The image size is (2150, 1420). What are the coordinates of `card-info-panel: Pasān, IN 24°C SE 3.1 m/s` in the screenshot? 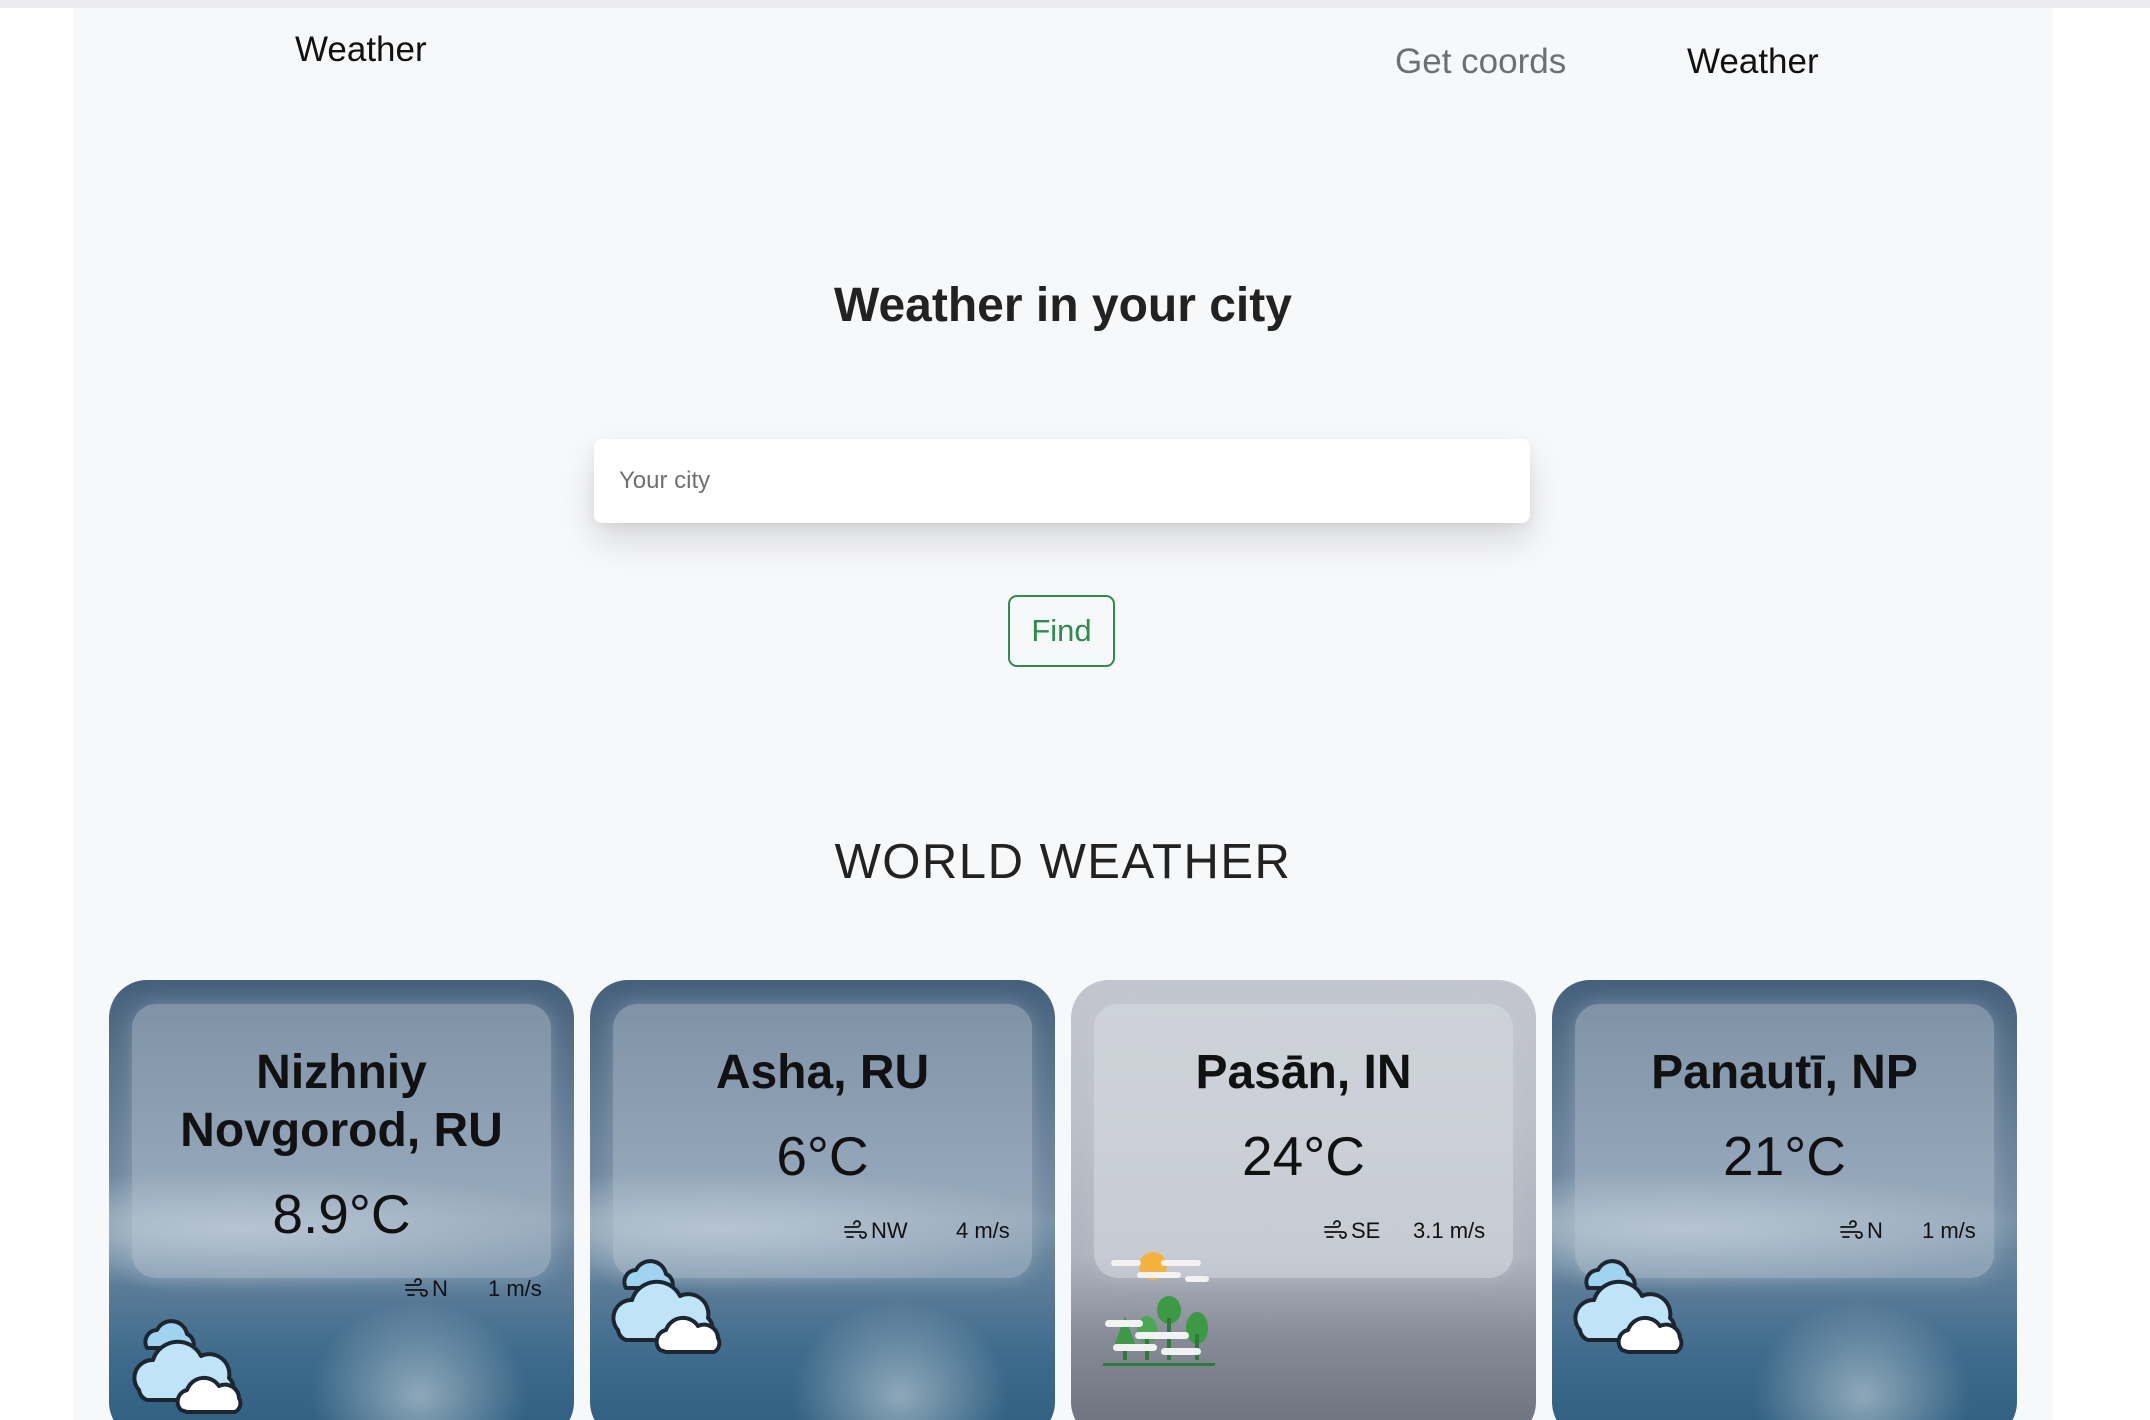 It's located at (1303, 1141).